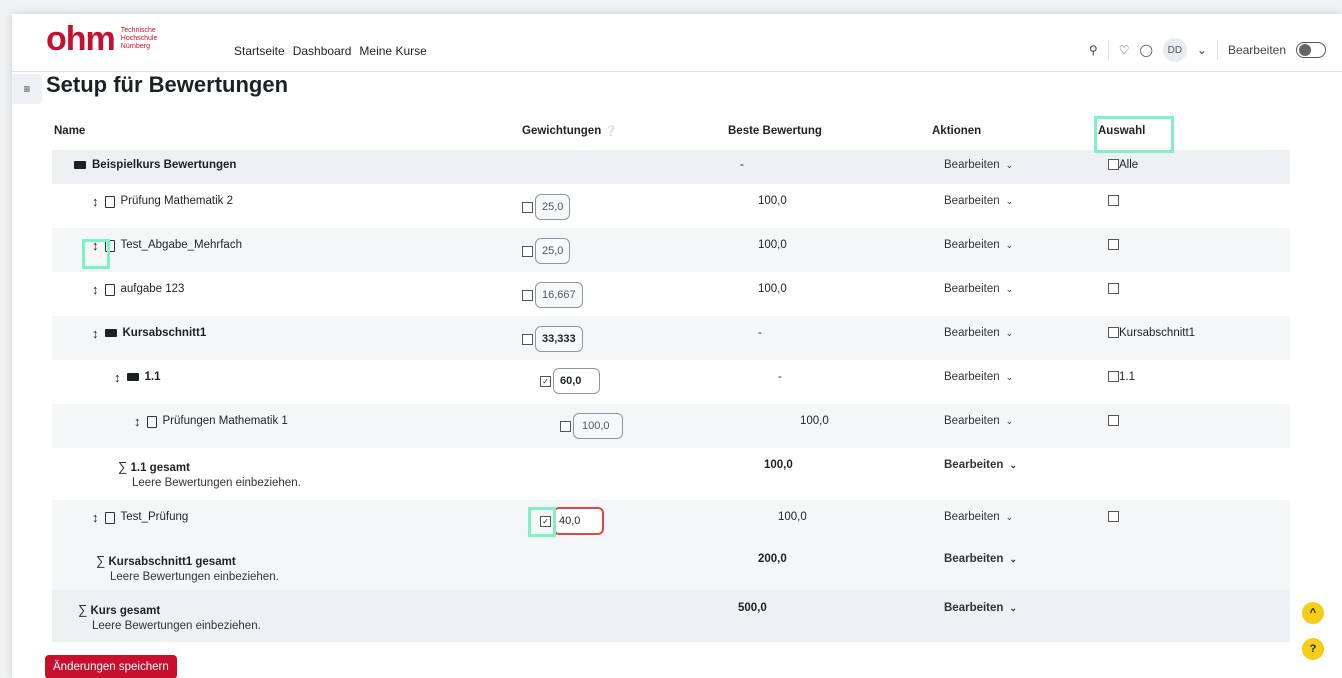 Image resolution: width=1342 pixels, height=678 pixels. Describe the element at coordinates (392, 51) in the screenshot. I see `nav-my-courses: Meine Kurse` at that location.